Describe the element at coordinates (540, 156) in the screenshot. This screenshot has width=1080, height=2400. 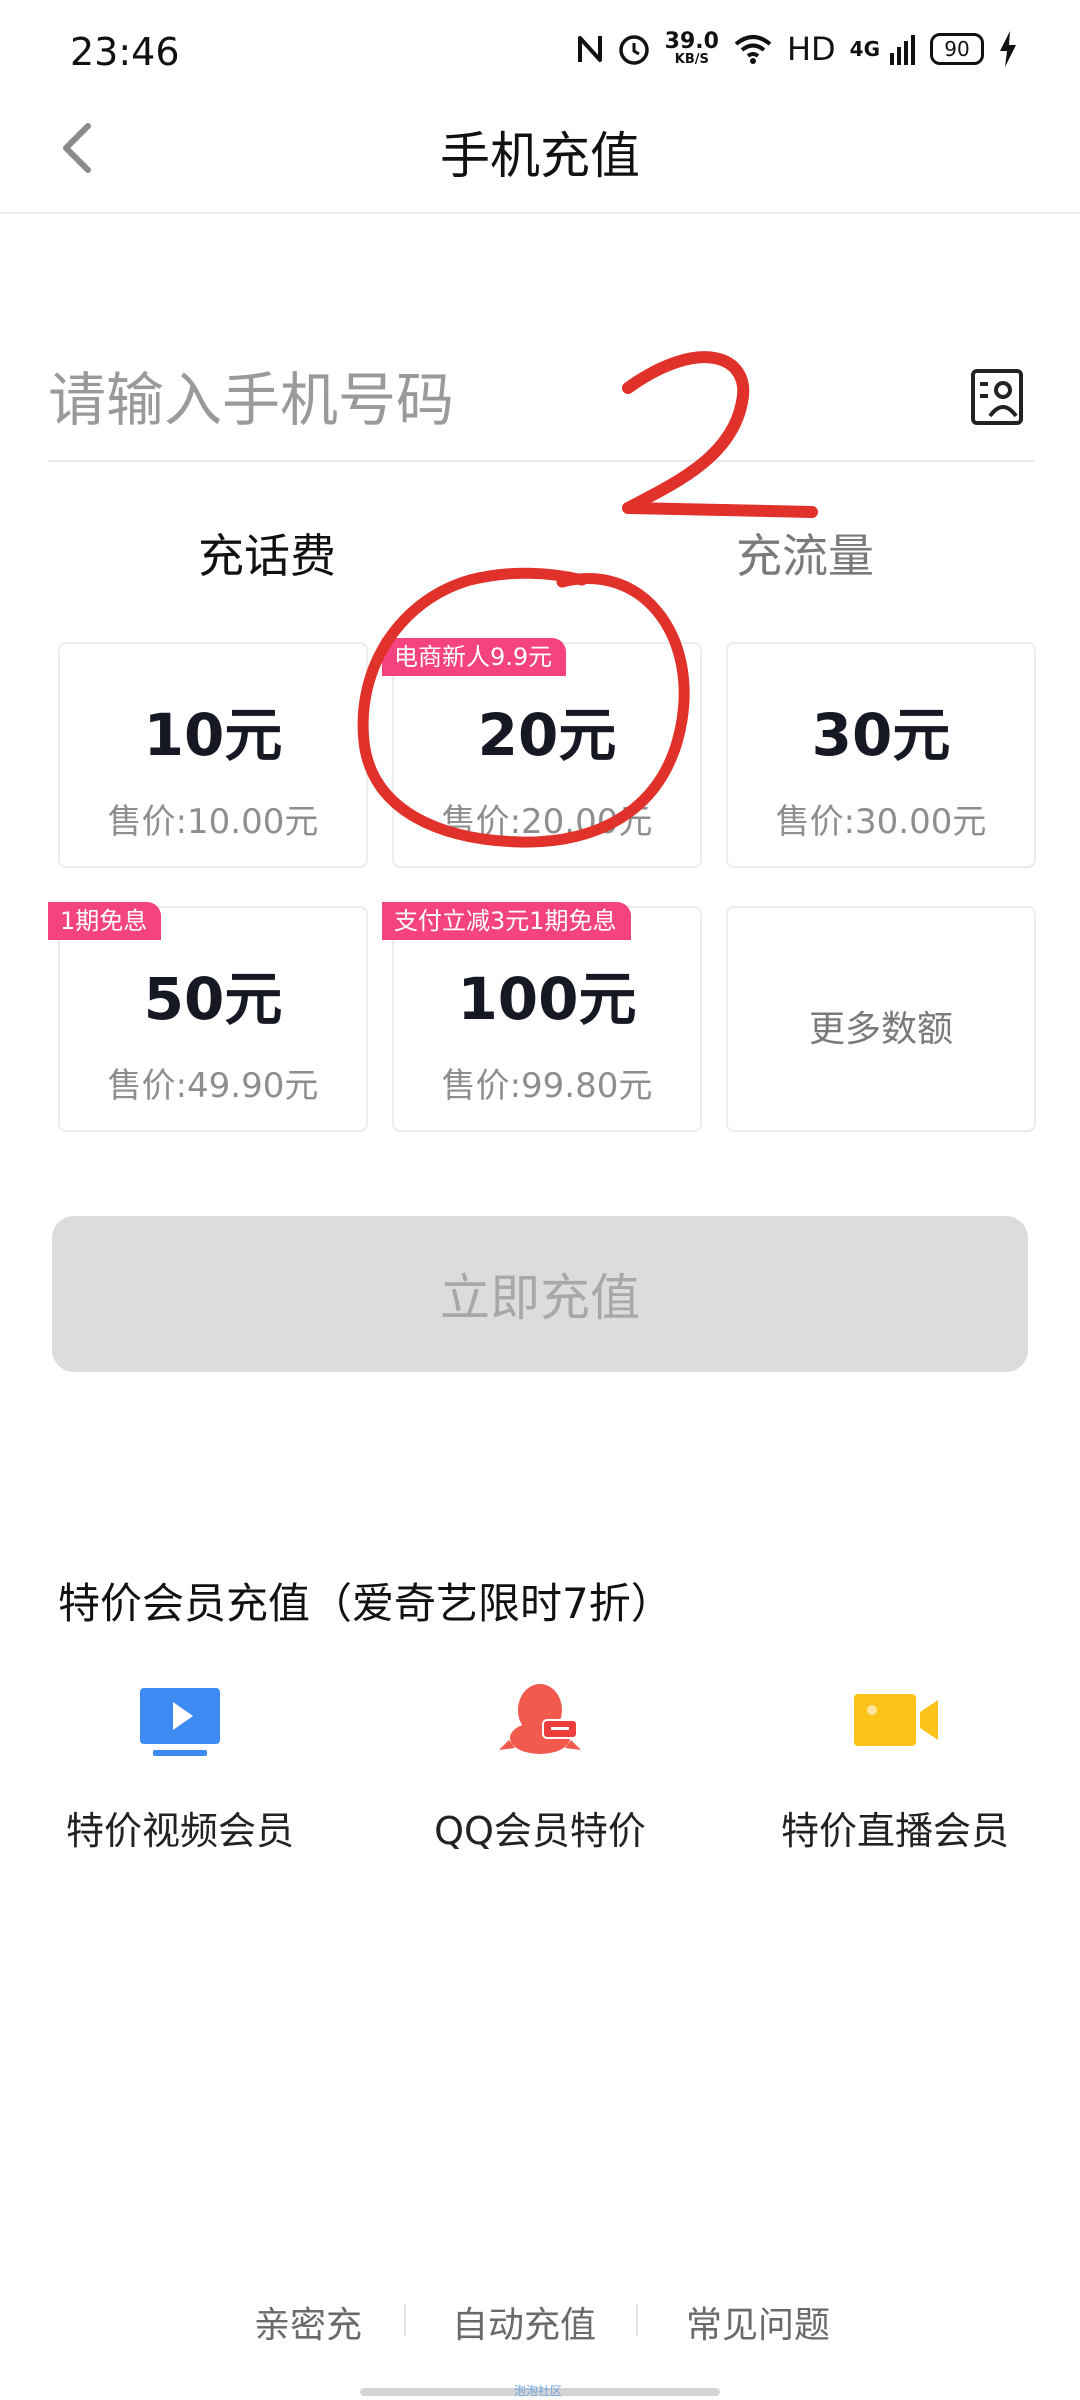
I see `page-title: 手机充值` at that location.